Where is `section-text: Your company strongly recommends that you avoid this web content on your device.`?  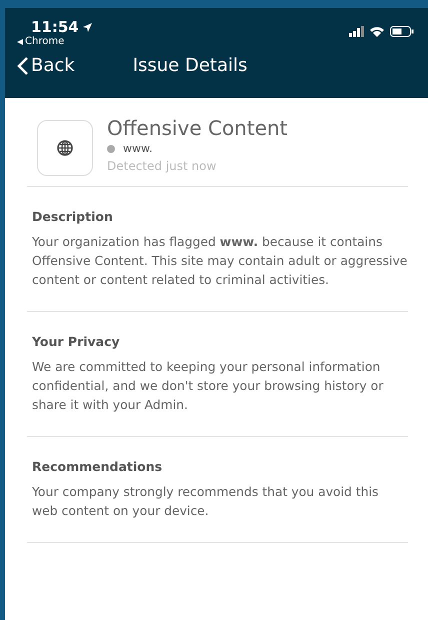
section-text: Your company strongly recommends that you avoid this web content on your device. is located at coordinates (206, 501).